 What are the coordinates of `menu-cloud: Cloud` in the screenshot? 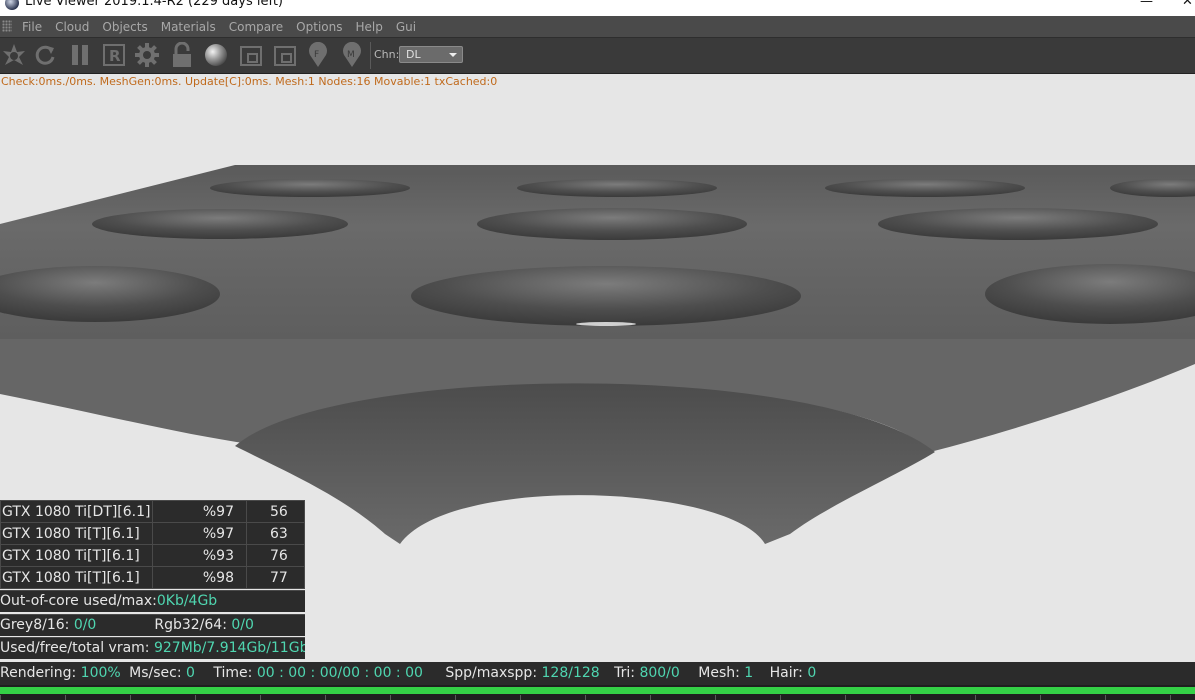 It's located at (72, 25).